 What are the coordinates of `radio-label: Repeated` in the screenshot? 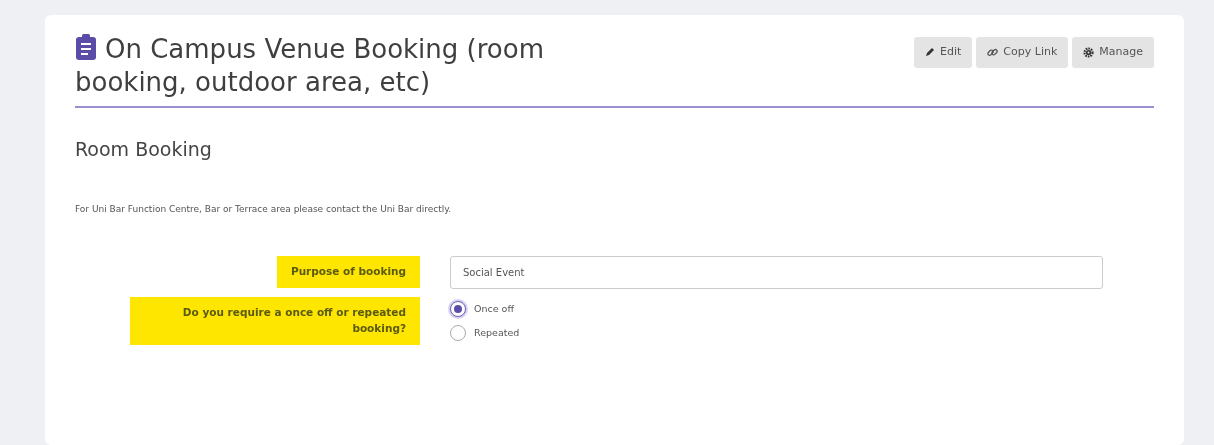 It's located at (497, 333).